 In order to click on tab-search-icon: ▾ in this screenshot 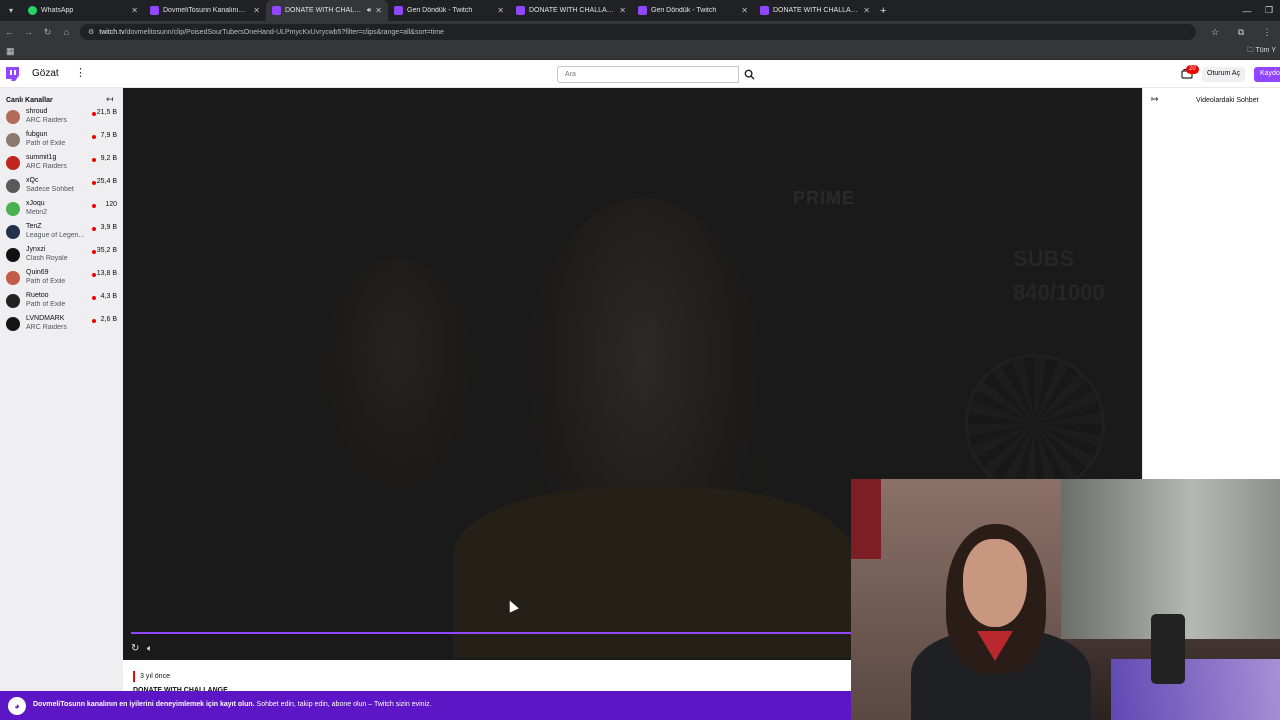, I will do `click(11, 10)`.